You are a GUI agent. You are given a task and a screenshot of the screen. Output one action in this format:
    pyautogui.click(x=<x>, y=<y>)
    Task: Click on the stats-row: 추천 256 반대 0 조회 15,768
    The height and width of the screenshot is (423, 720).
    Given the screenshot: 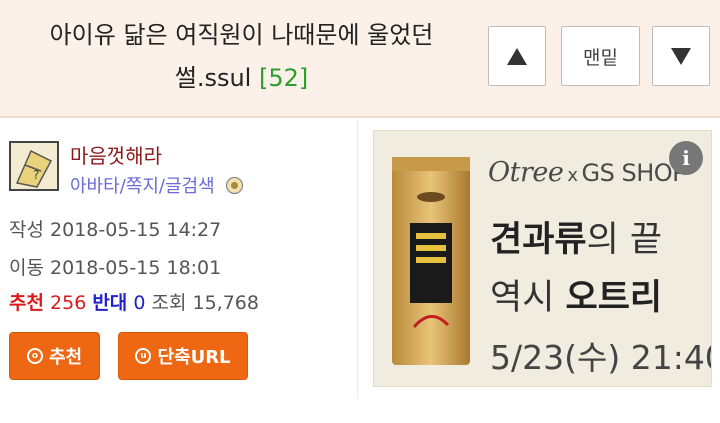 What is the action you would take?
    pyautogui.click(x=134, y=301)
    